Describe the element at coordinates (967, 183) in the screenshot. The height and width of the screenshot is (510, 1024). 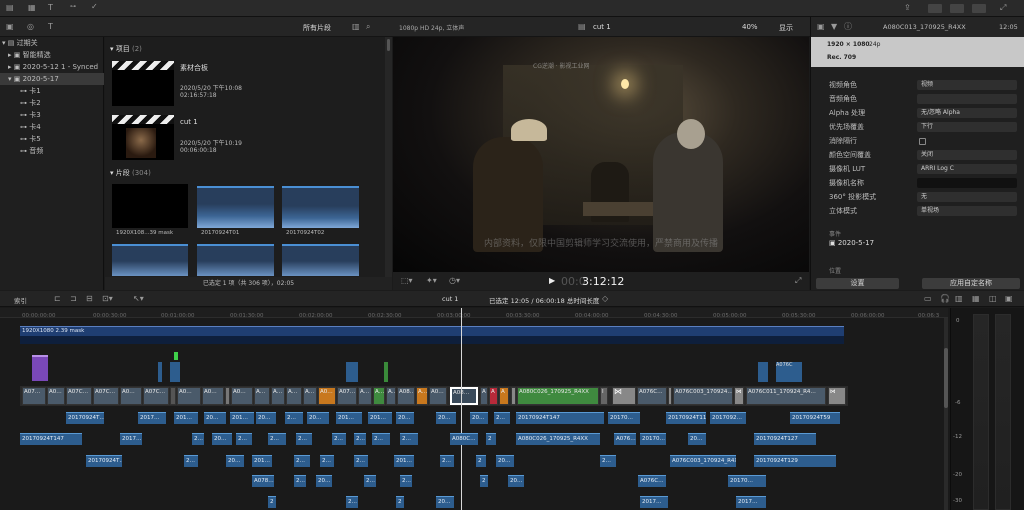
I see `camera-name-field` at that location.